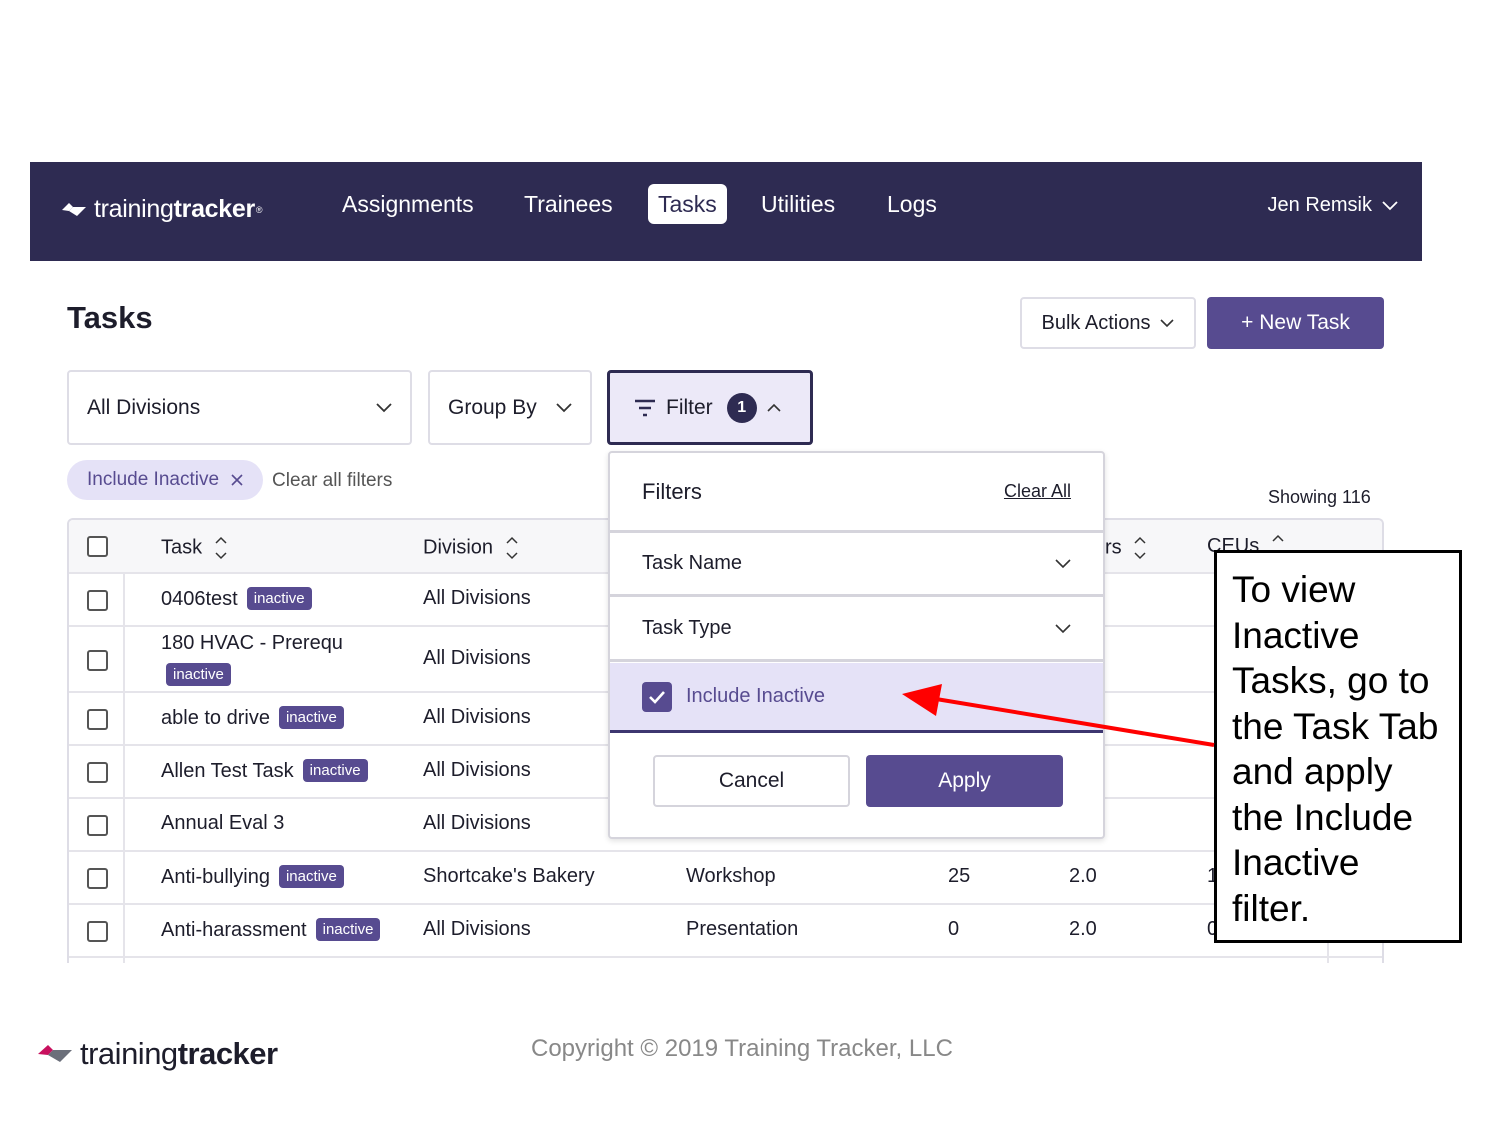 The image size is (1500, 1125). Describe the element at coordinates (165, 480) in the screenshot. I see `active-filter-chip: Include Inactive` at that location.